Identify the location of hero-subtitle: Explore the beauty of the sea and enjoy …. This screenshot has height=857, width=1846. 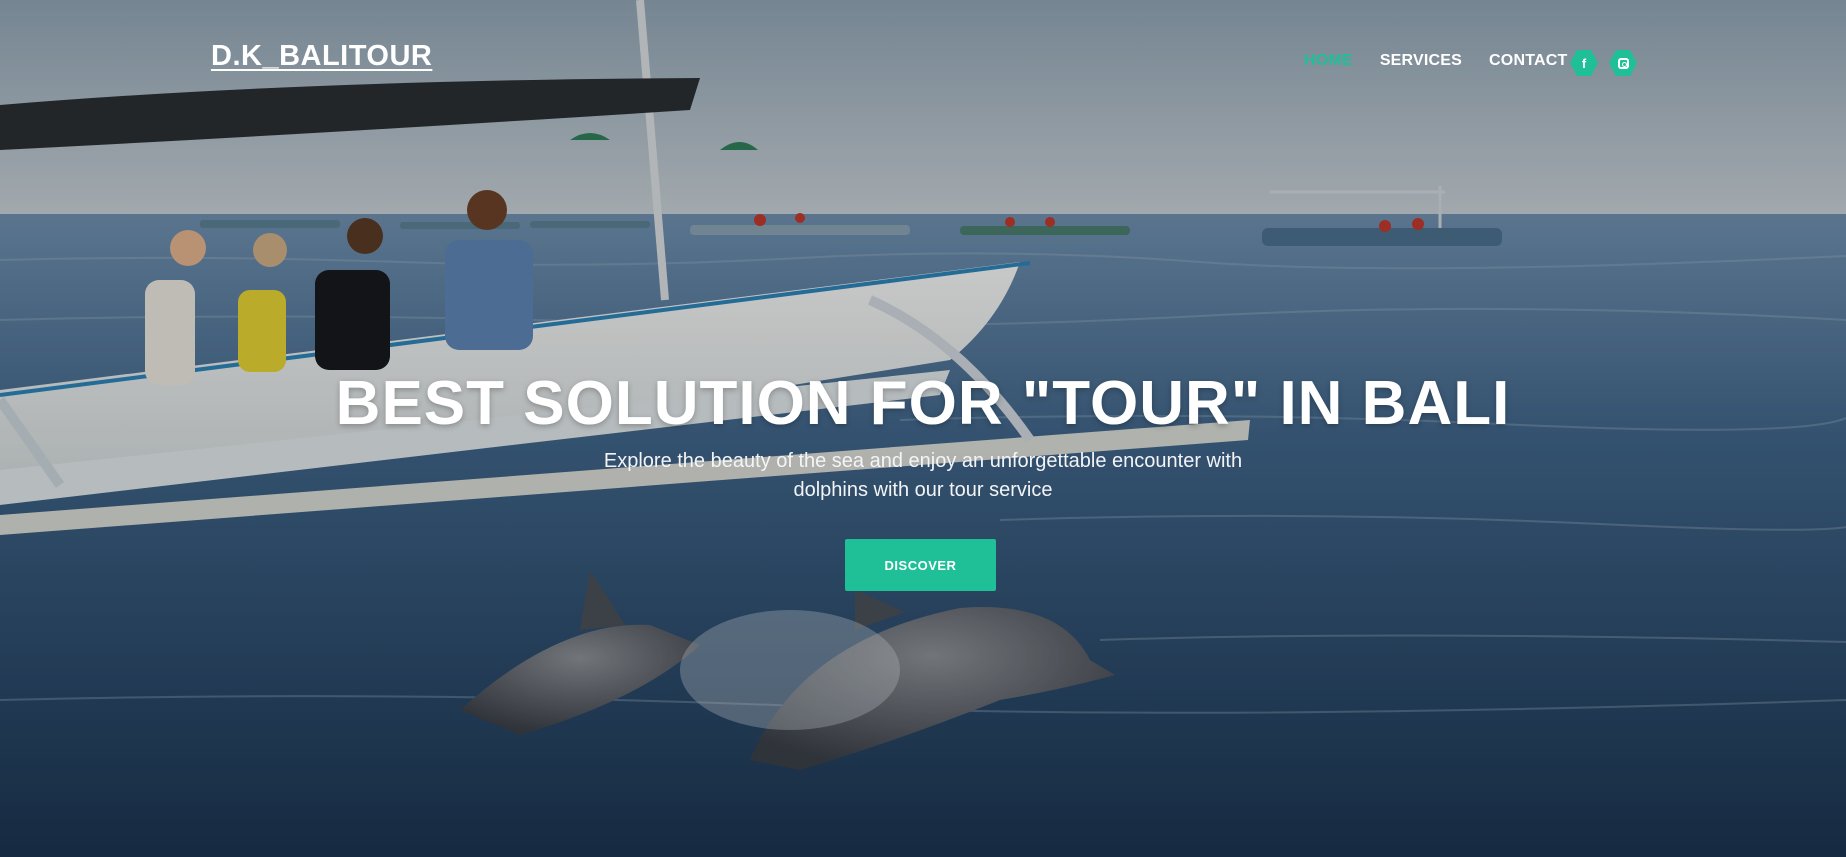
(923, 475).